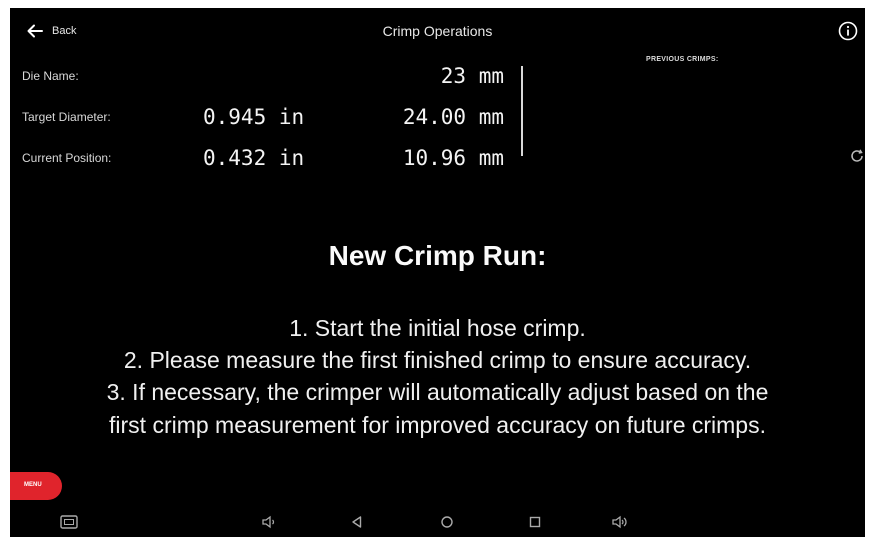 The image size is (873, 537). What do you see at coordinates (254, 117) in the screenshot?
I see `target-diameter-in-value: 0.945 in` at bounding box center [254, 117].